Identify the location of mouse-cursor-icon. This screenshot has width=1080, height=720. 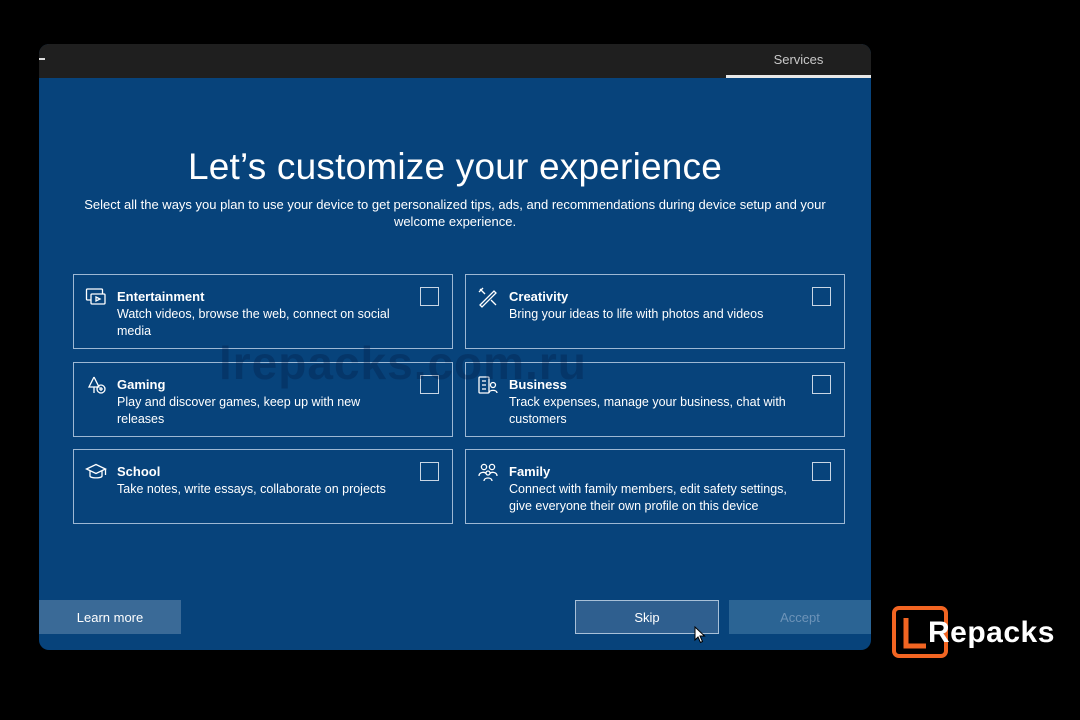
(700, 635).